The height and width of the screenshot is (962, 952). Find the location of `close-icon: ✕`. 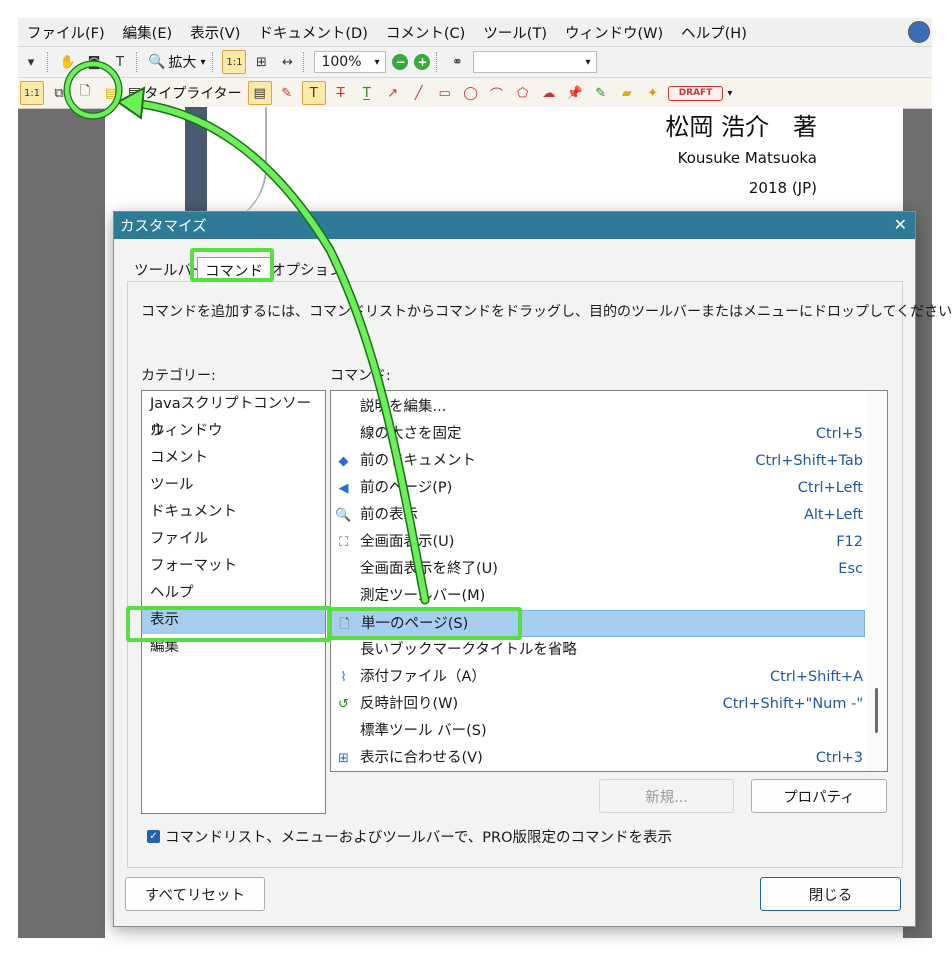

close-icon: ✕ is located at coordinates (900, 224).